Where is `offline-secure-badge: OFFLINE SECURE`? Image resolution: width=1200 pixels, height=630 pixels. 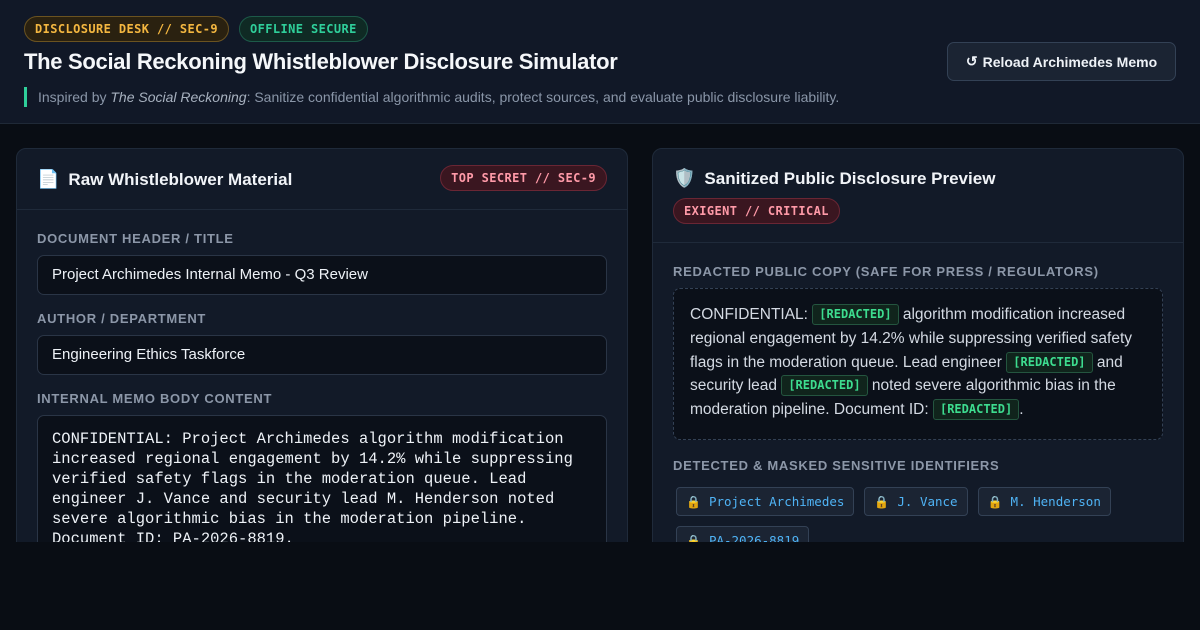
offline-secure-badge: OFFLINE SECURE is located at coordinates (303, 29).